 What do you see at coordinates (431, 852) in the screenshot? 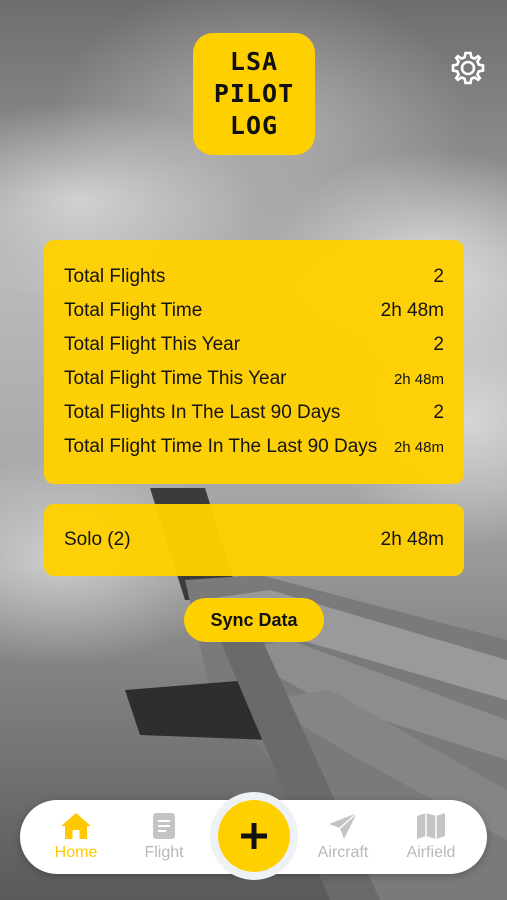
I see `tab-label: Airfield` at bounding box center [431, 852].